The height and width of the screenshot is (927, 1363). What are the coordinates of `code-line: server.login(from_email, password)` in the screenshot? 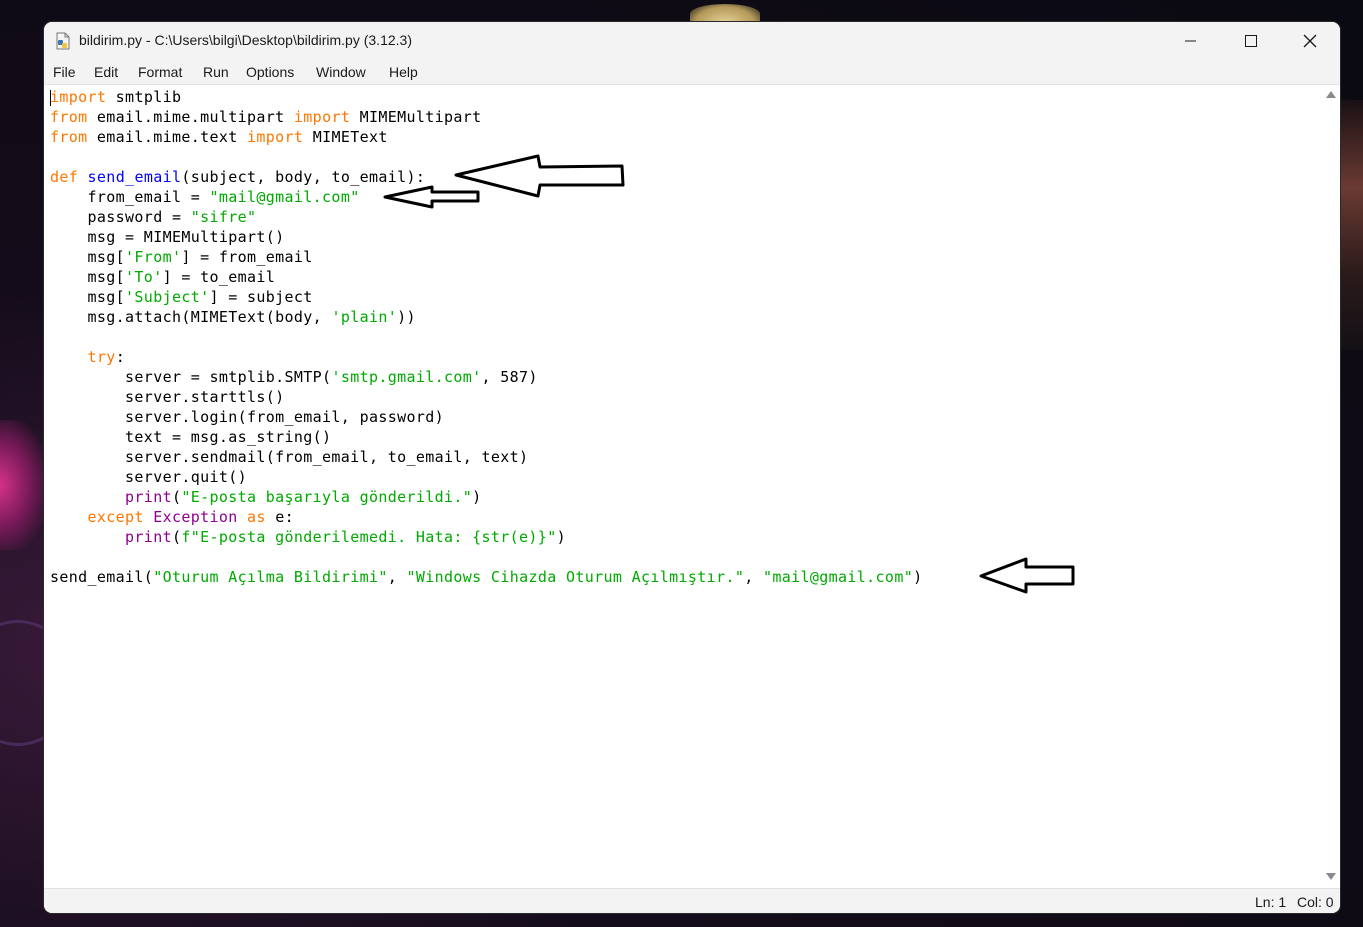 It's located at (247, 417).